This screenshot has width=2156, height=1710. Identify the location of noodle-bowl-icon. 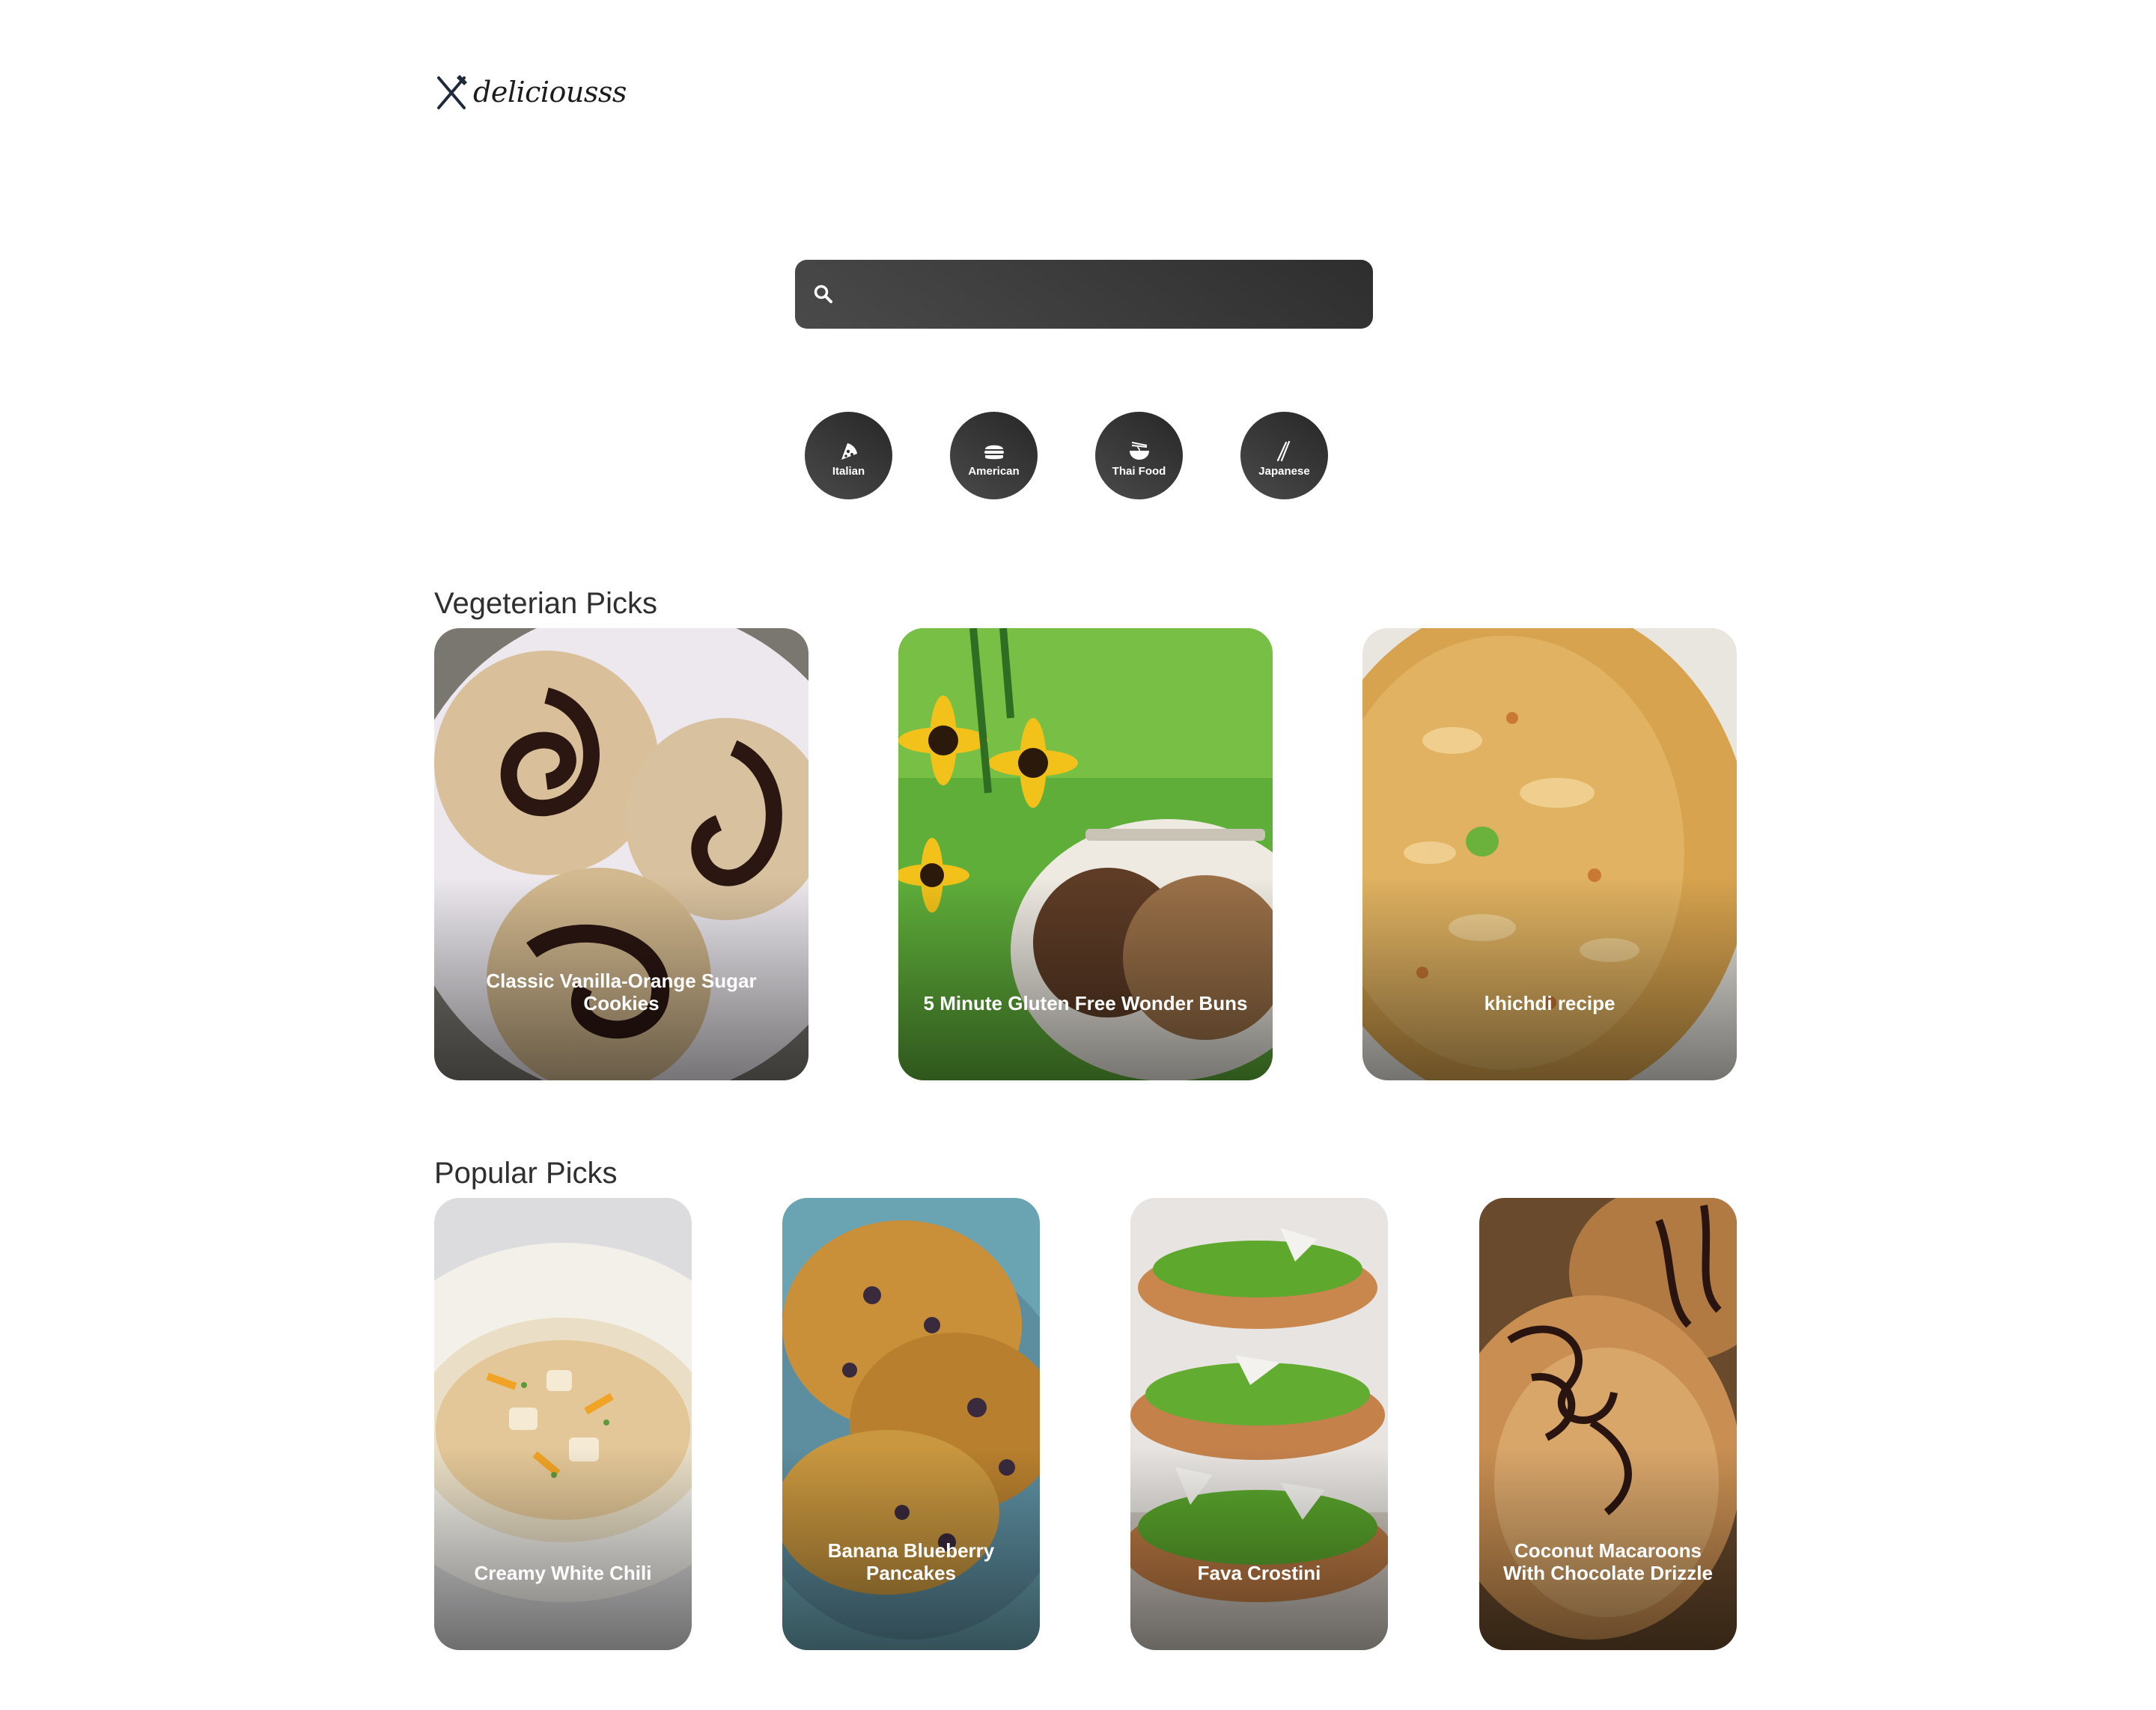
(1139, 451).